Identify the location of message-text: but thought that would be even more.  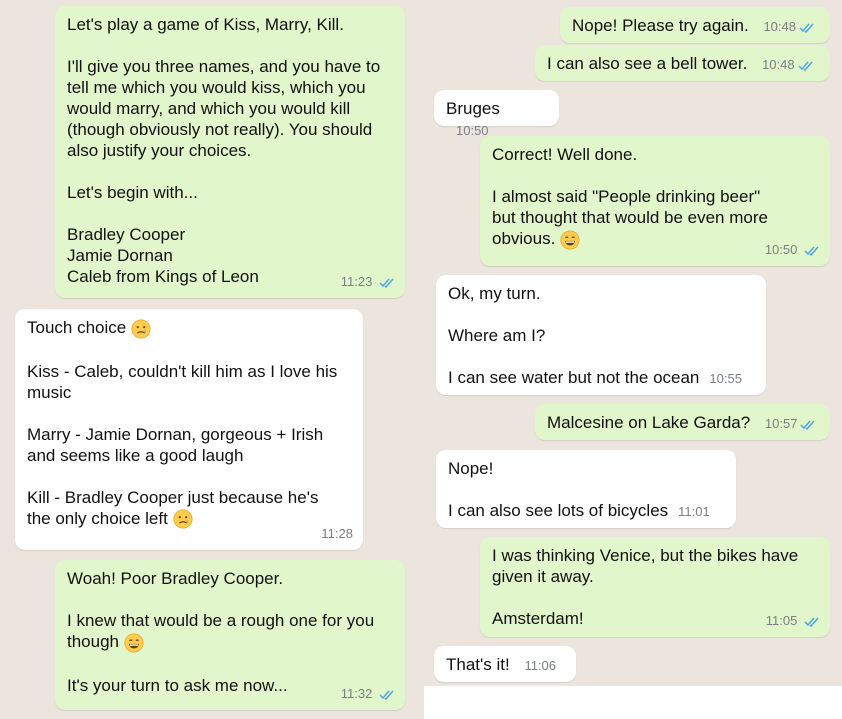
(630, 217).